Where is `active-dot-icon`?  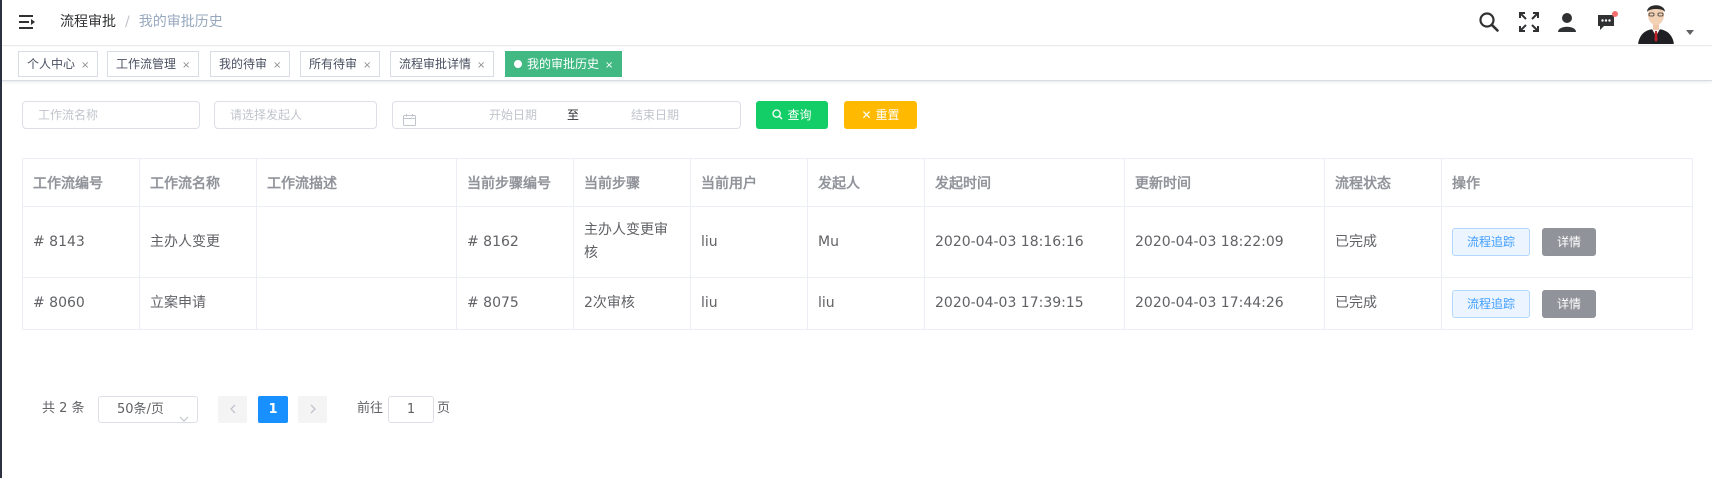 active-dot-icon is located at coordinates (518, 64).